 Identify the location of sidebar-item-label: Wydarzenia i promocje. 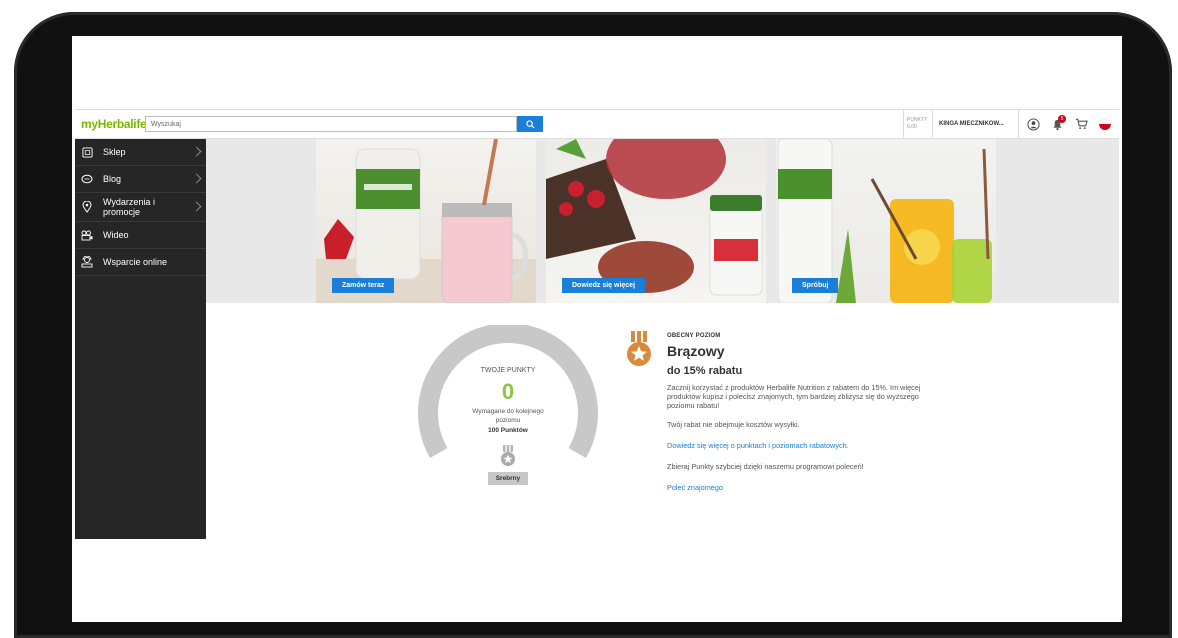
(129, 207).